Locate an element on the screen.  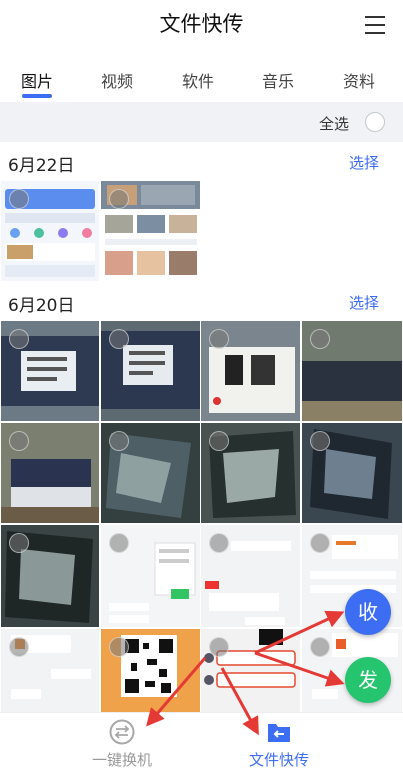
swap-arrows-icon is located at coordinates (122, 732).